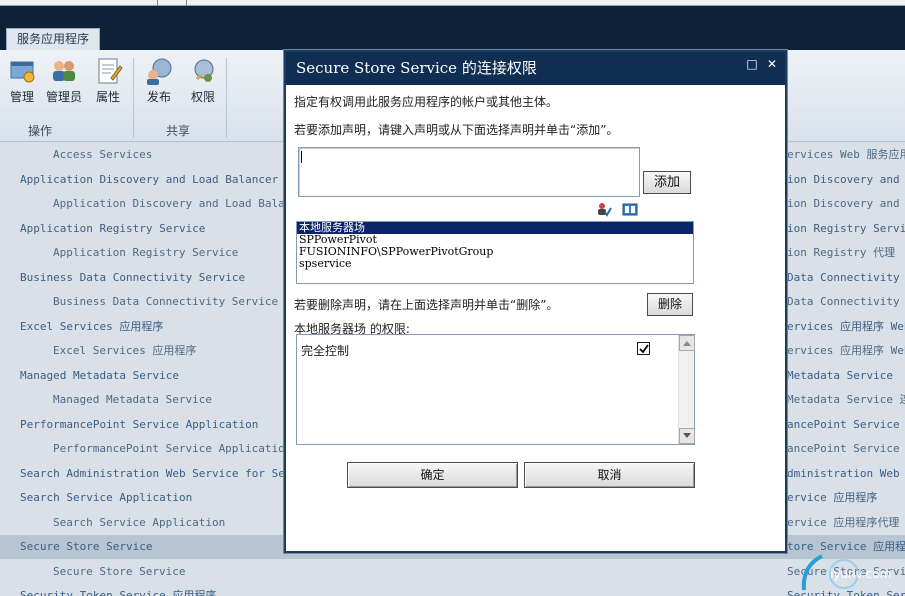 The width and height of the screenshot is (905, 596). What do you see at coordinates (617, 209) in the screenshot?
I see `claim-tools` at bounding box center [617, 209].